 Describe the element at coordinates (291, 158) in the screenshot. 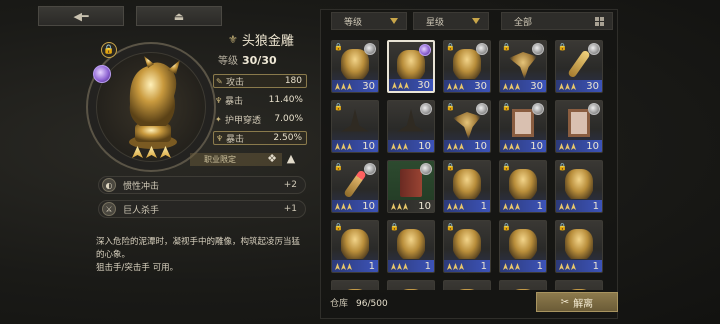

I see `assault-class-icon: ▲` at that location.